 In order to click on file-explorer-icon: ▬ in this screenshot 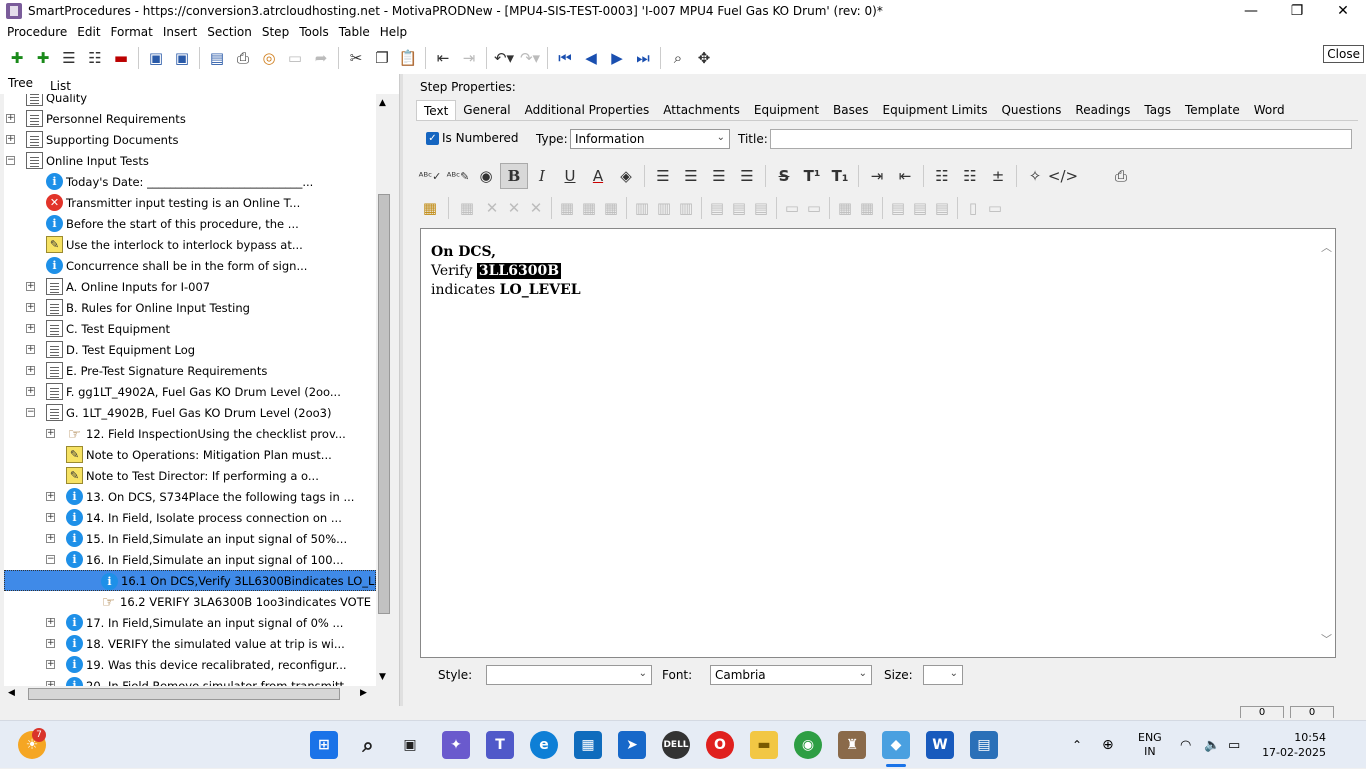, I will do `click(764, 745)`.